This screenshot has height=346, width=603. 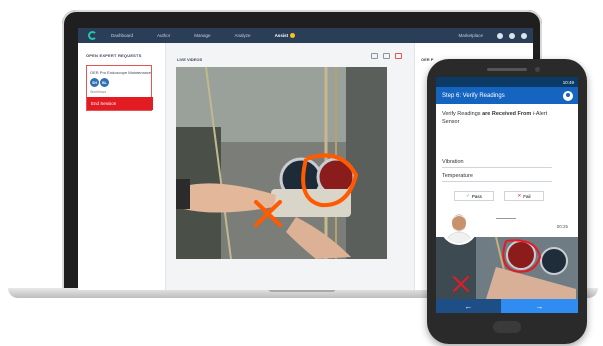 What do you see at coordinates (527, 196) in the screenshot?
I see `fail-label: Fail` at bounding box center [527, 196].